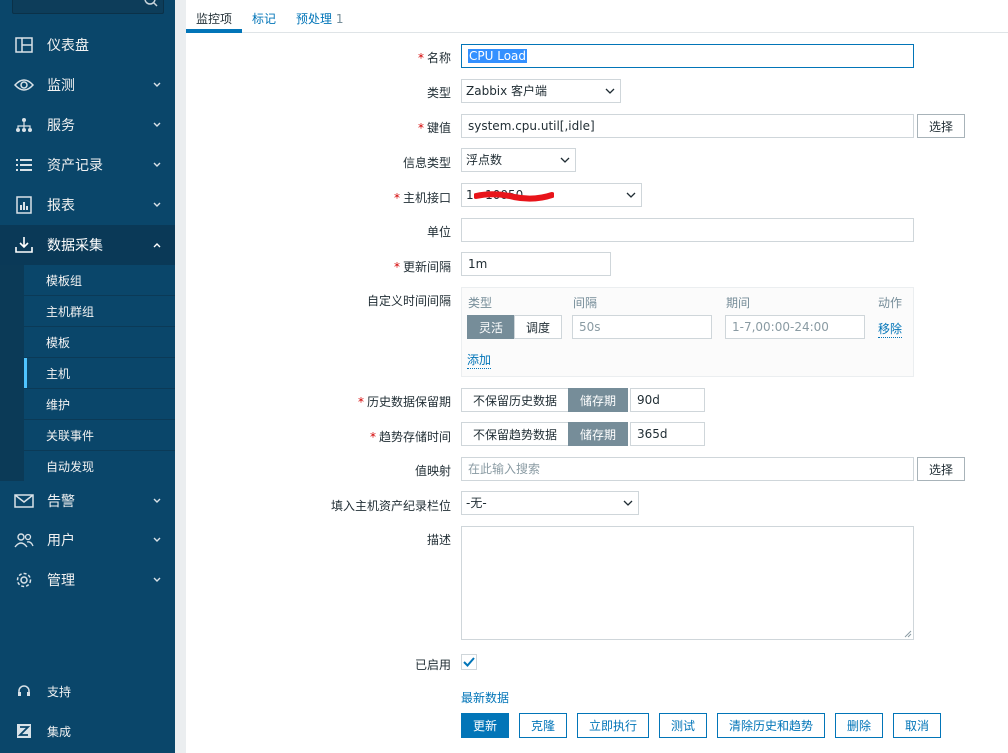 The height and width of the screenshot is (753, 1008). I want to click on dashboard-icon, so click(24, 45).